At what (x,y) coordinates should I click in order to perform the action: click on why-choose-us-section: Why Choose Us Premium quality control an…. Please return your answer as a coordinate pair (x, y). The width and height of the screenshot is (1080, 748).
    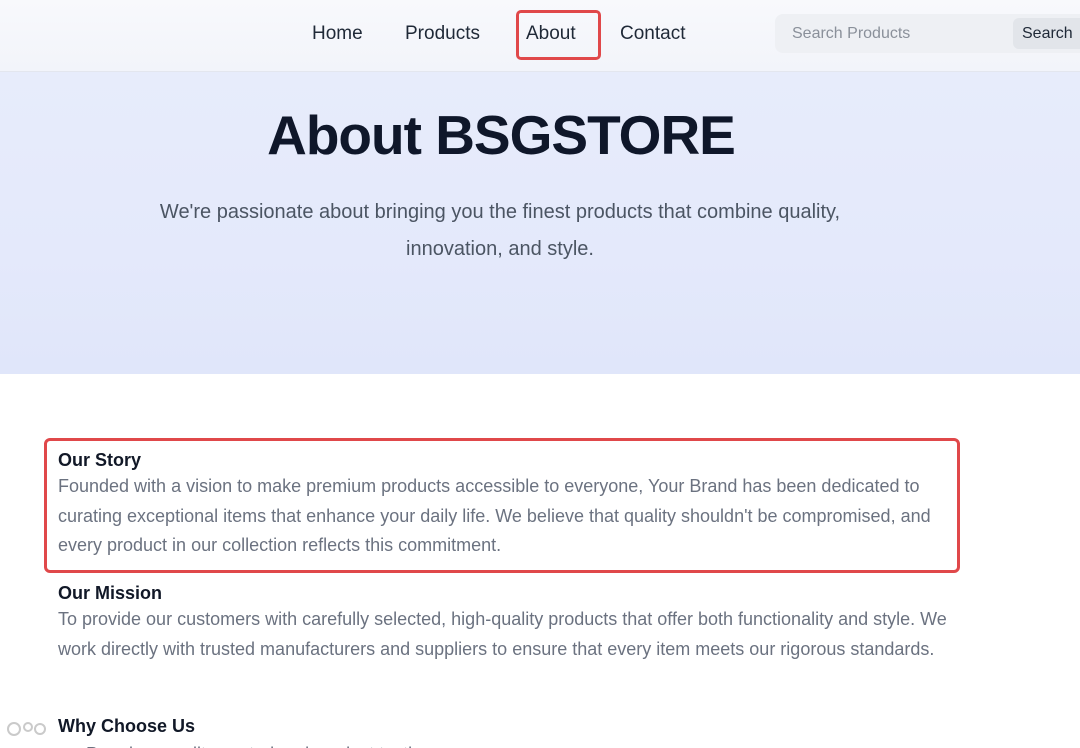
    Looking at the image, I should click on (508, 731).